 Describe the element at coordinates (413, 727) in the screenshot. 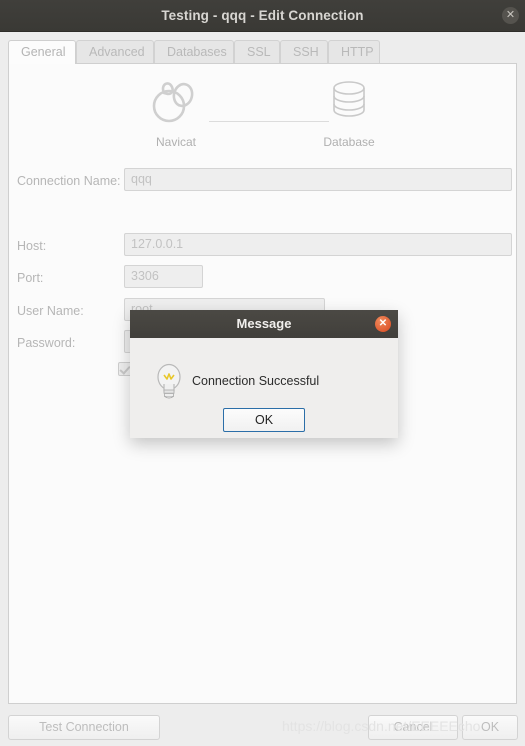

I see `cancel-button: Cancel` at that location.